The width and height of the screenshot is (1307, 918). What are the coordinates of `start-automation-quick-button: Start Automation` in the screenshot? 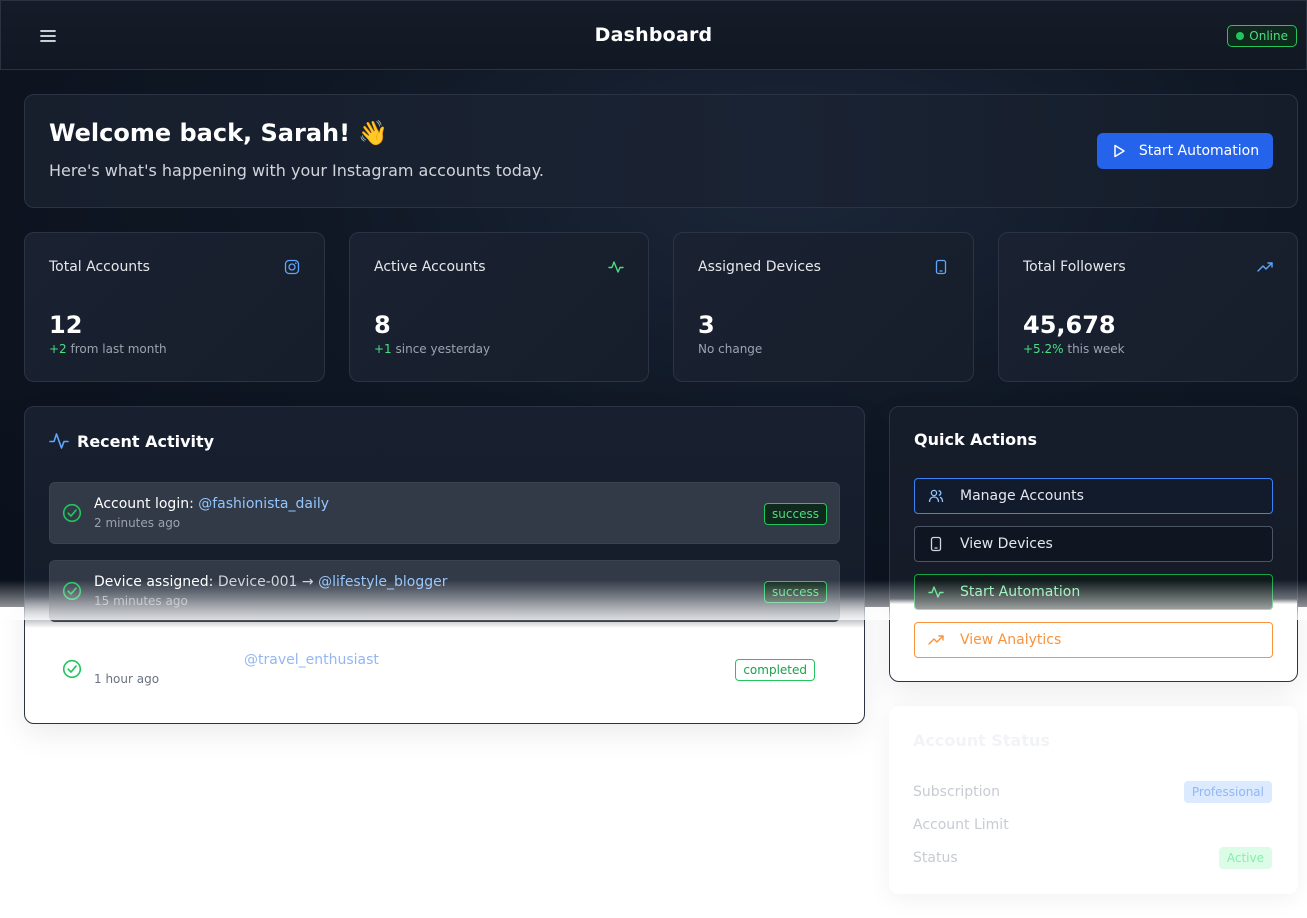 It's located at (1093, 592).